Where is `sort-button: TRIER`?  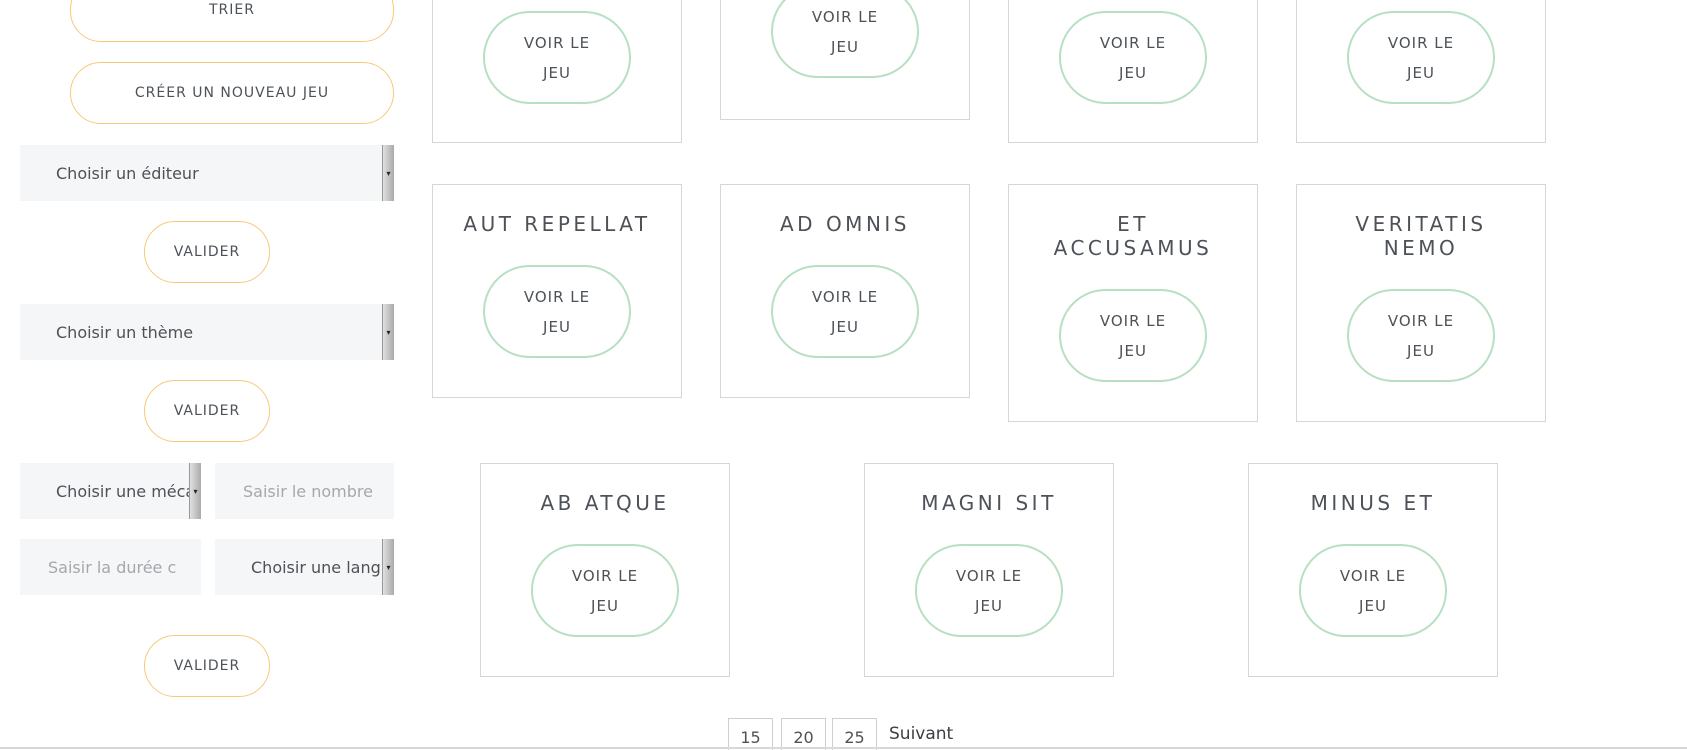 sort-button: TRIER is located at coordinates (232, 21).